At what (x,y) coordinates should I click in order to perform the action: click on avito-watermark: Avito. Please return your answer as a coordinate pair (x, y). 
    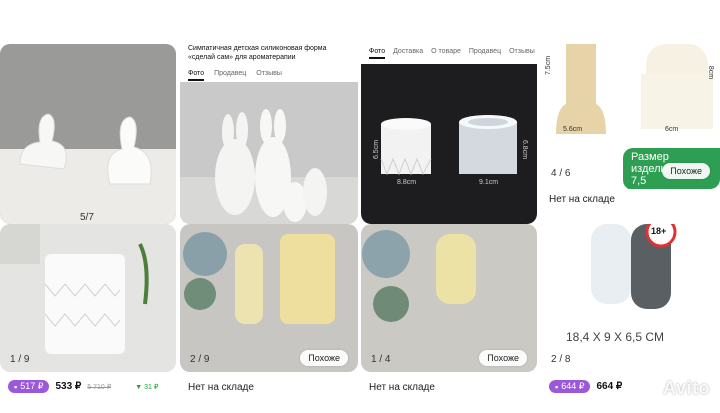
    Looking at the image, I should click on (686, 388).